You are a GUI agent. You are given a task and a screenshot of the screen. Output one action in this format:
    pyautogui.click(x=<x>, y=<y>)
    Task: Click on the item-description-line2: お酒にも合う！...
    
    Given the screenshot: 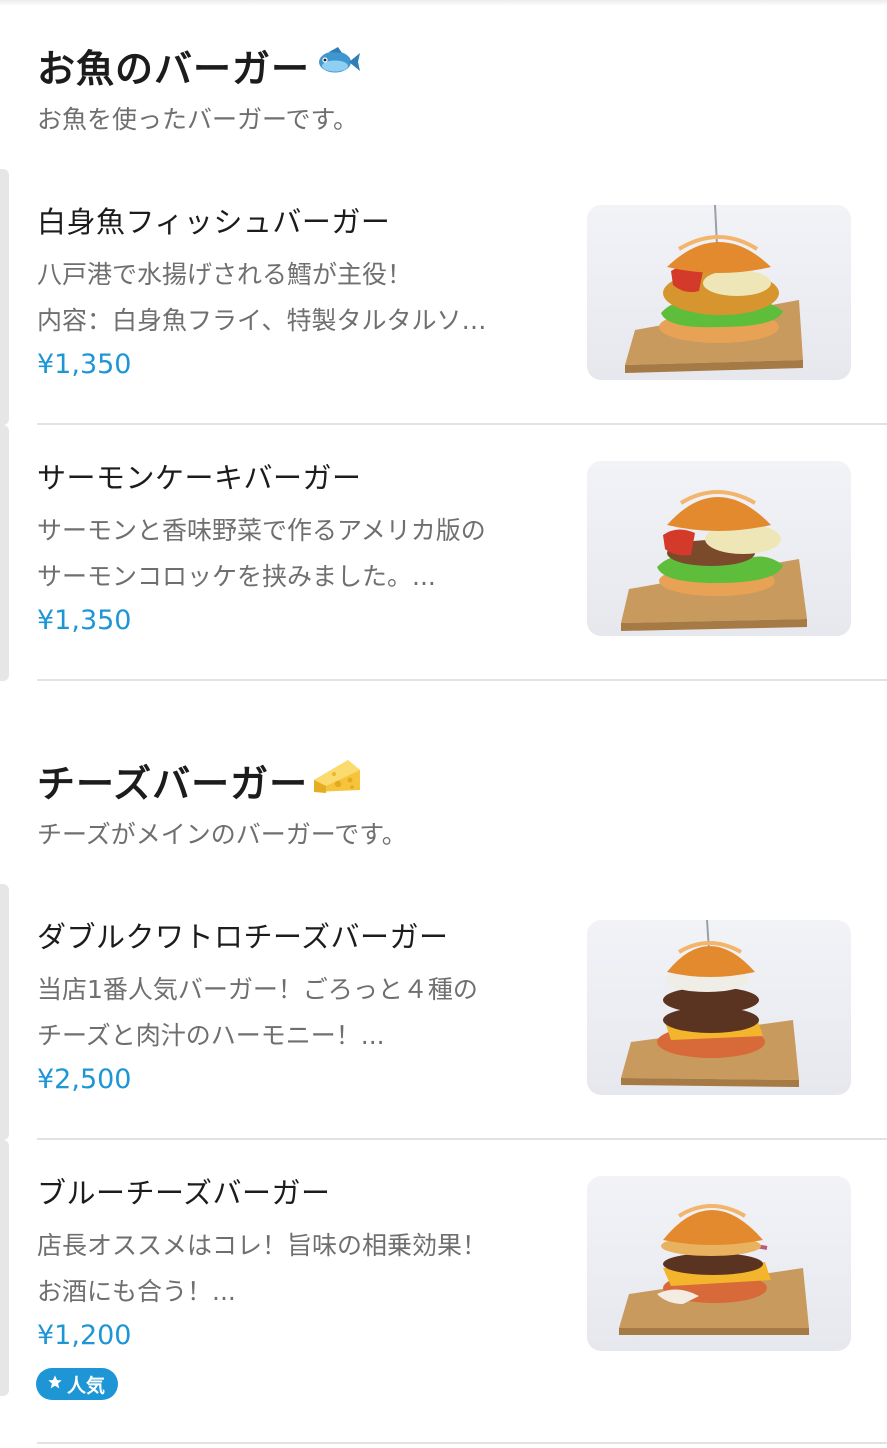 What is the action you would take?
    pyautogui.click(x=136, y=1291)
    